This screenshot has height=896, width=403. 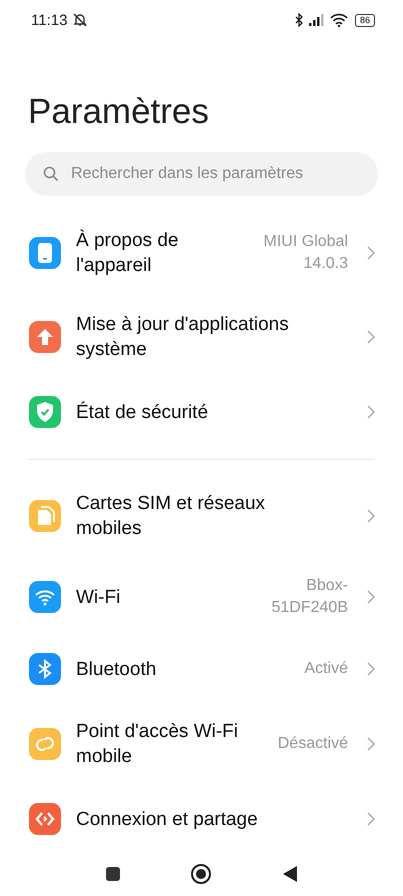 What do you see at coordinates (128, 253) in the screenshot?
I see `item-label: À propos de l'appareil` at bounding box center [128, 253].